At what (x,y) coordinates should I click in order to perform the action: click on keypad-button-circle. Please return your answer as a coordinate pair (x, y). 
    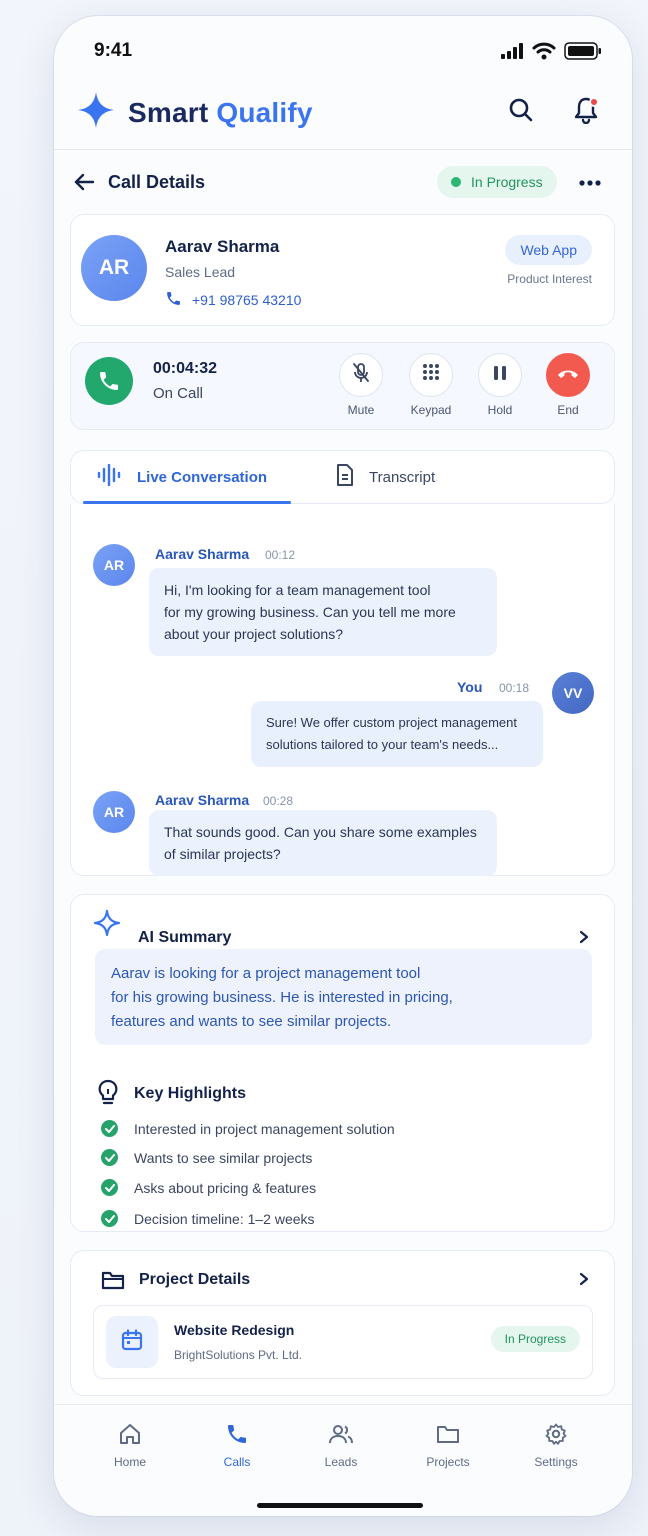
    Looking at the image, I should click on (431, 375).